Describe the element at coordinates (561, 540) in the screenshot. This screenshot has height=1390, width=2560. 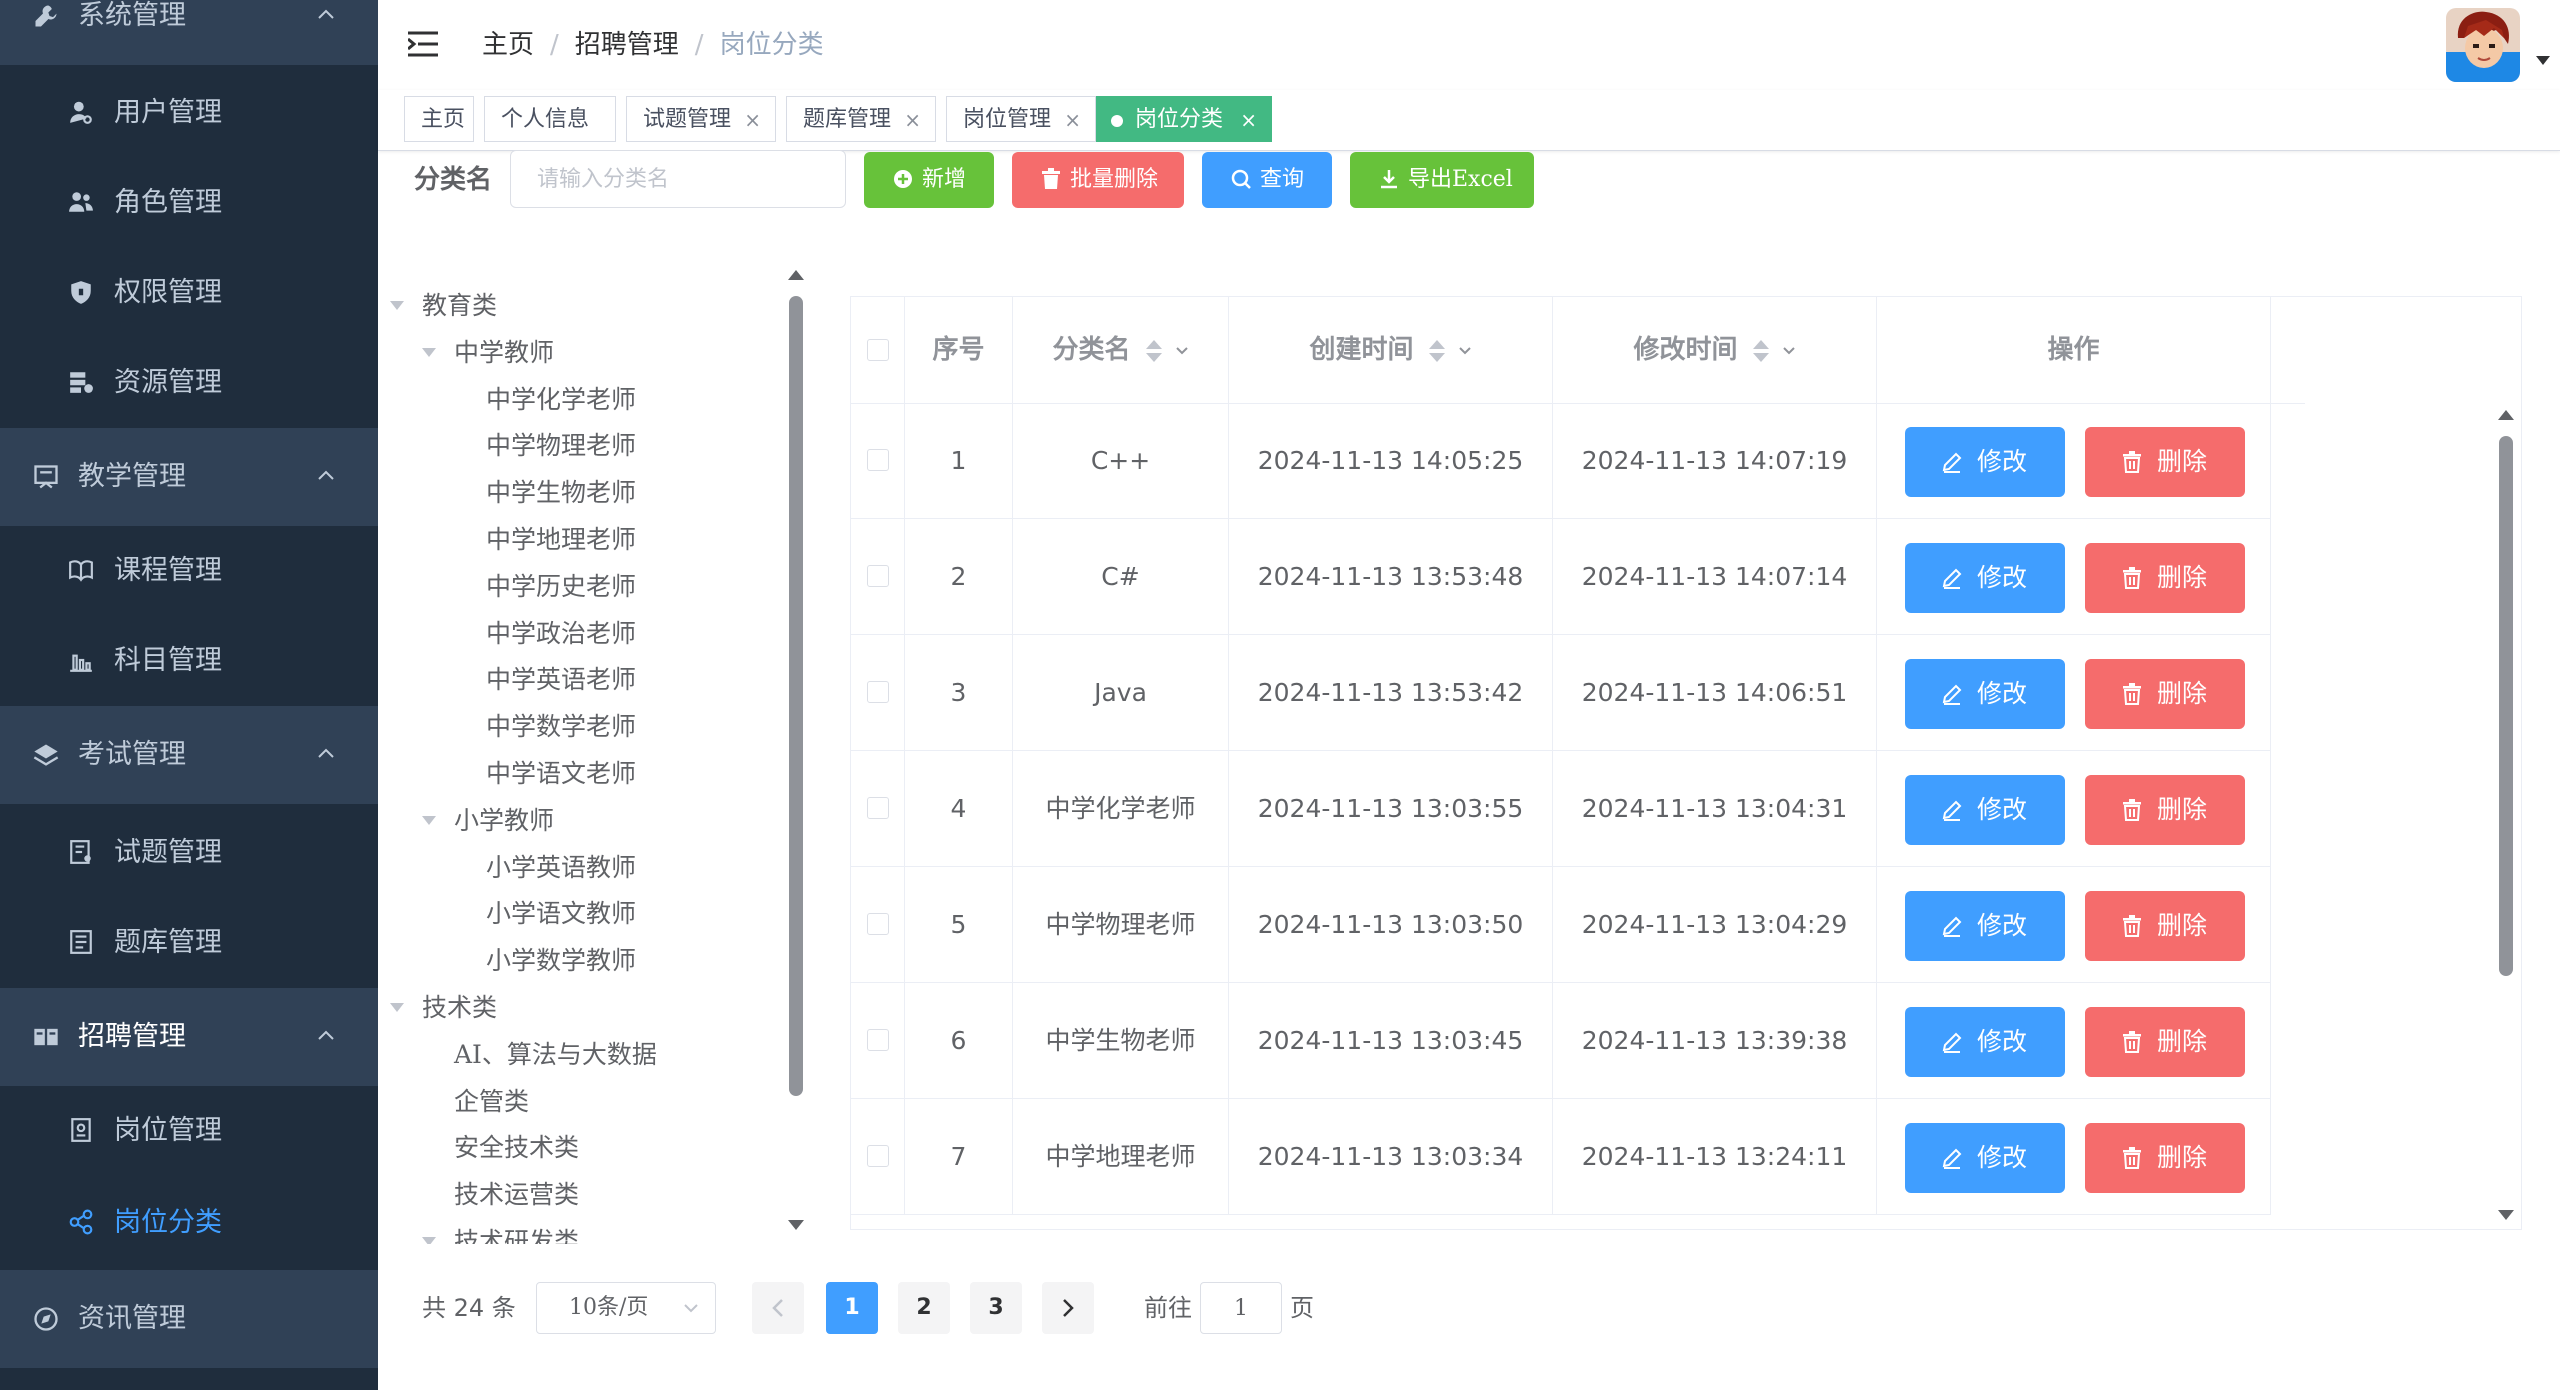
I see `tree-node: 中学地理老师` at that location.